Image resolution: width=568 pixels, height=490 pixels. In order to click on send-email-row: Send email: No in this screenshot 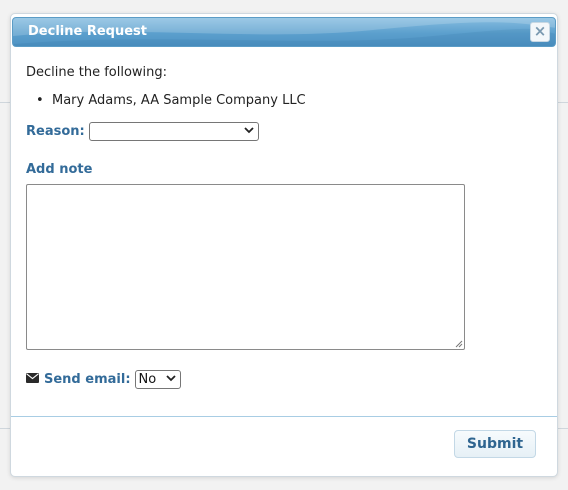, I will do `click(103, 379)`.